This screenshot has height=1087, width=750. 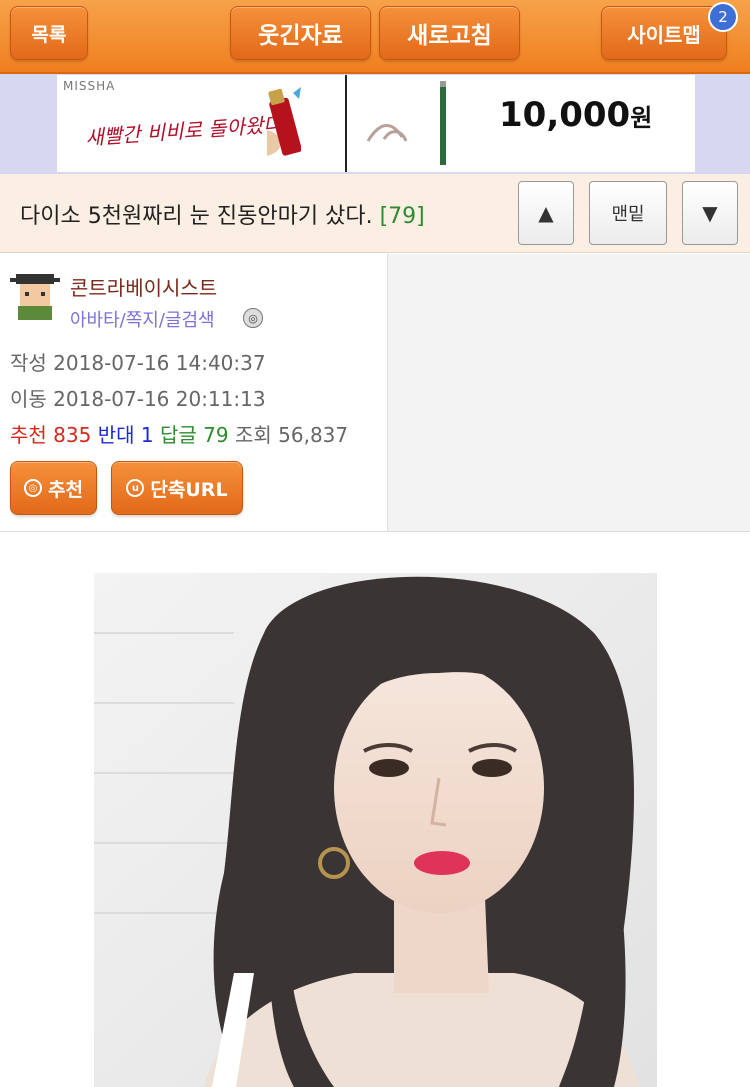 I want to click on top-nav-bar: 목록 웃긴자료 새로고침 사이트맵 2, so click(x=375, y=37).